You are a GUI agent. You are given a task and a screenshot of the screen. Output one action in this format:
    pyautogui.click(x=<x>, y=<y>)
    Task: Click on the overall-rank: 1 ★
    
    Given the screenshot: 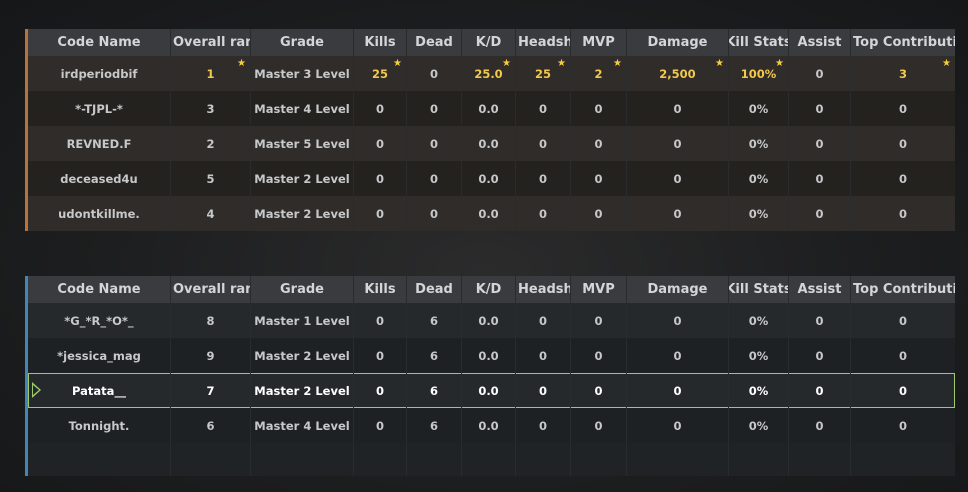 What is the action you would take?
    pyautogui.click(x=211, y=73)
    